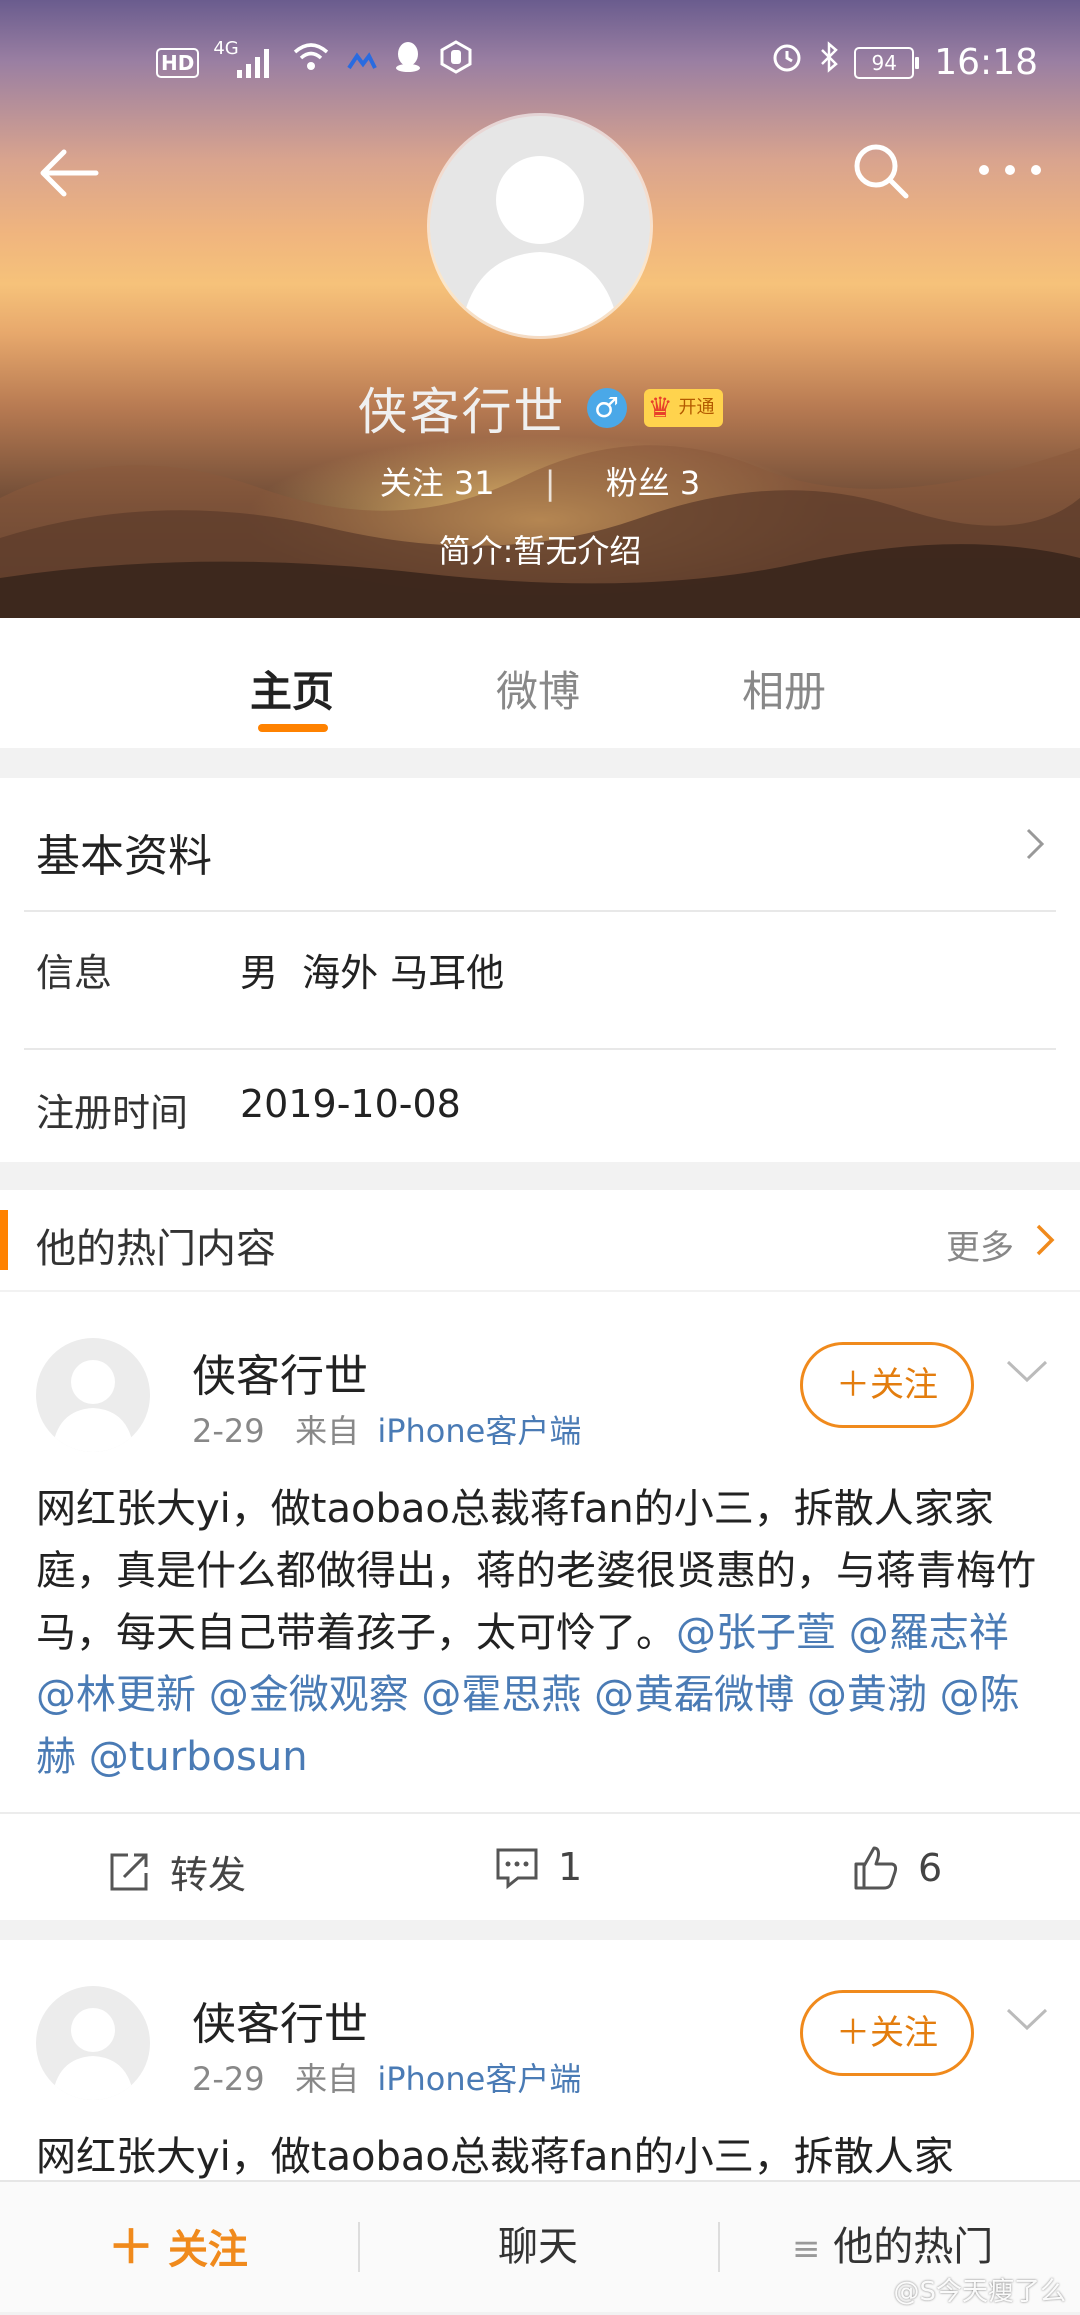 The width and height of the screenshot is (1080, 2315). I want to click on male-gender-icon: ♂, so click(606, 408).